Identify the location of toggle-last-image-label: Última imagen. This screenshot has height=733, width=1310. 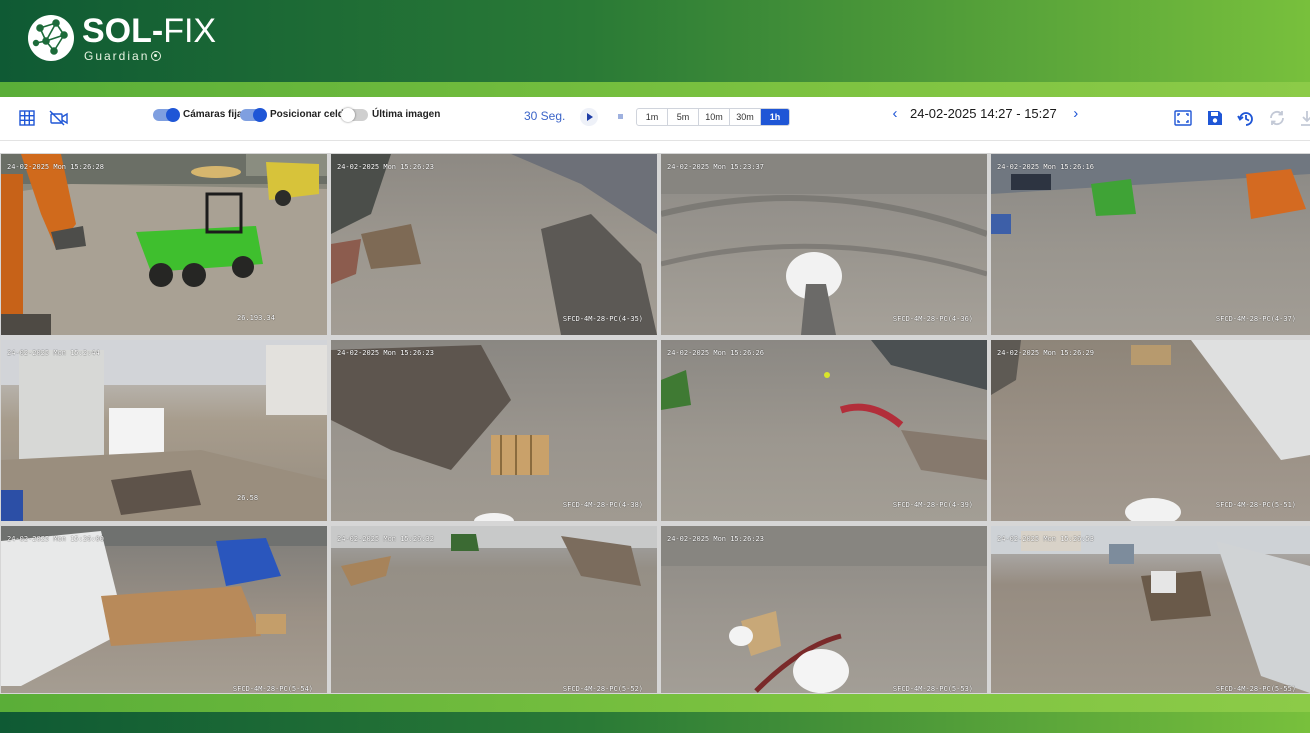
(406, 114).